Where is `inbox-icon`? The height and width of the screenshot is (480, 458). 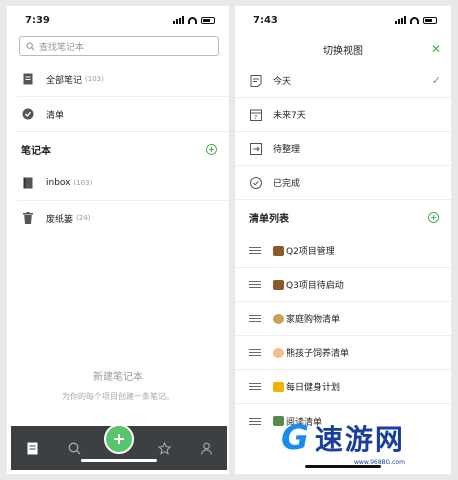
inbox-icon is located at coordinates (256, 148).